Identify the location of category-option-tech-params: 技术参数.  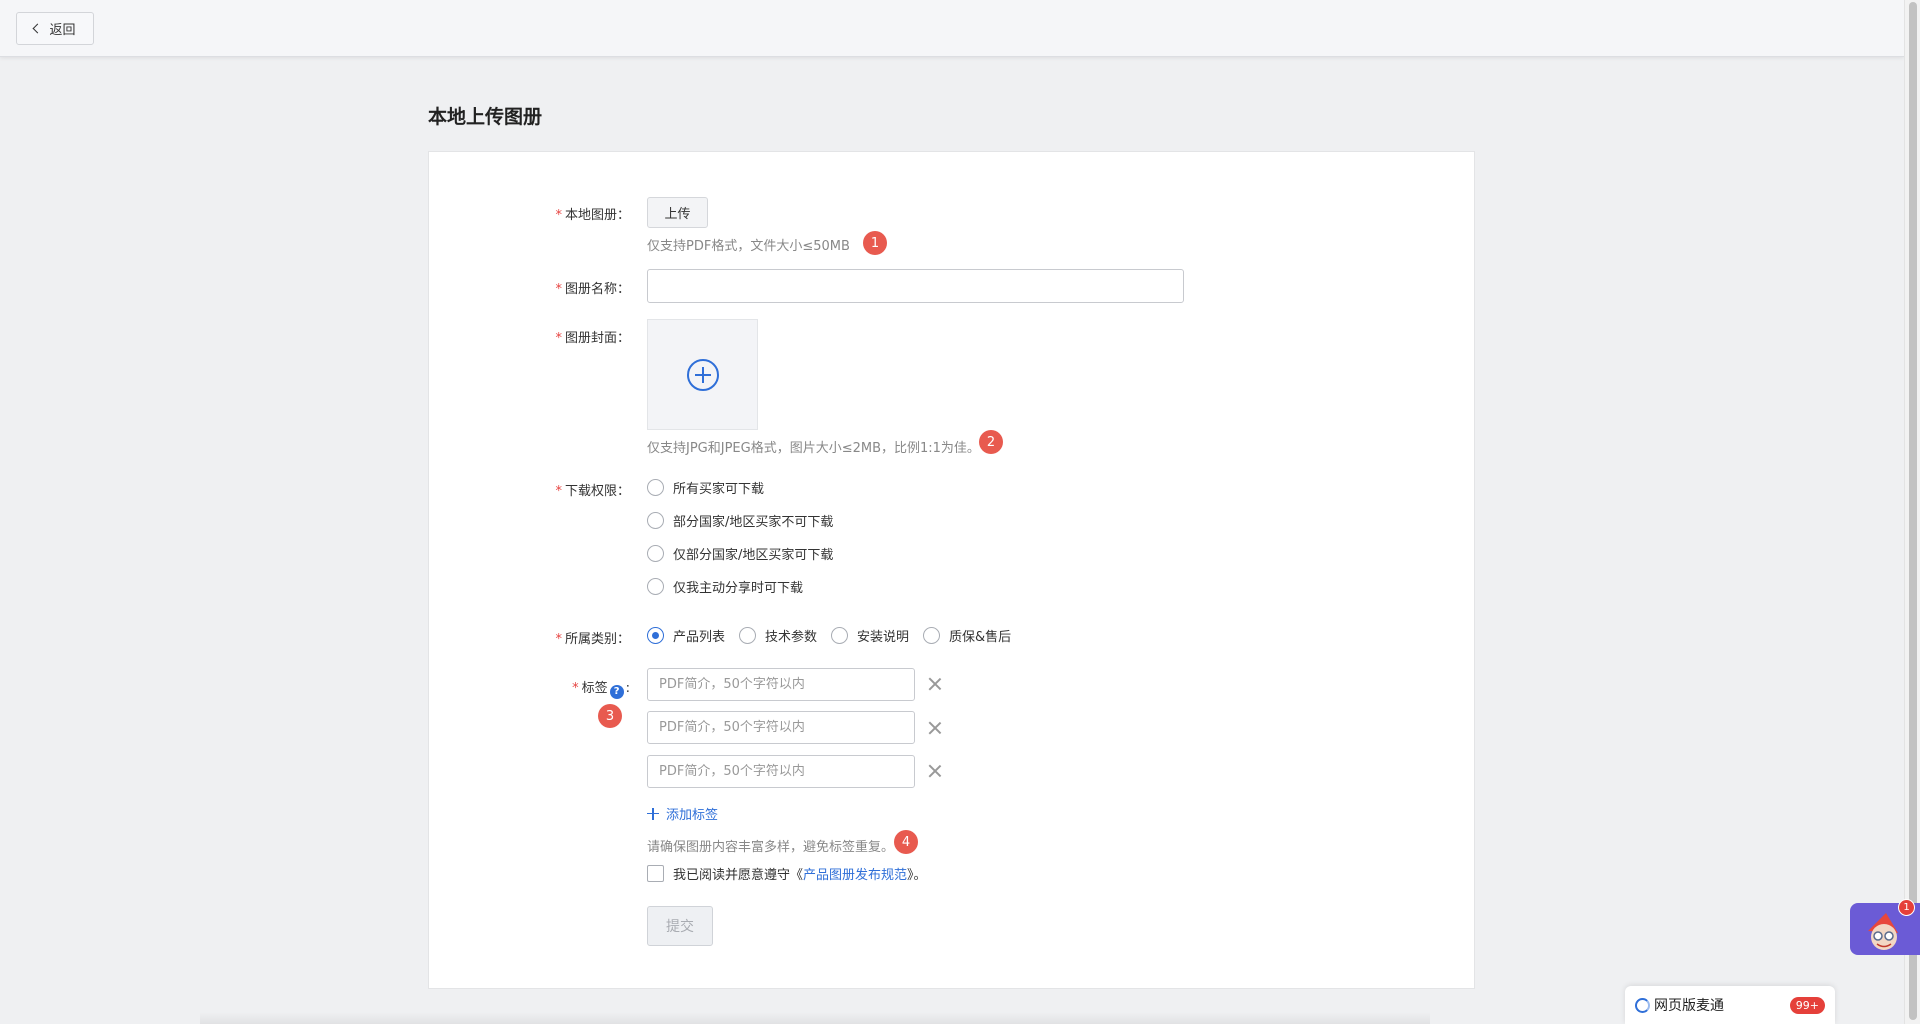
(778, 635).